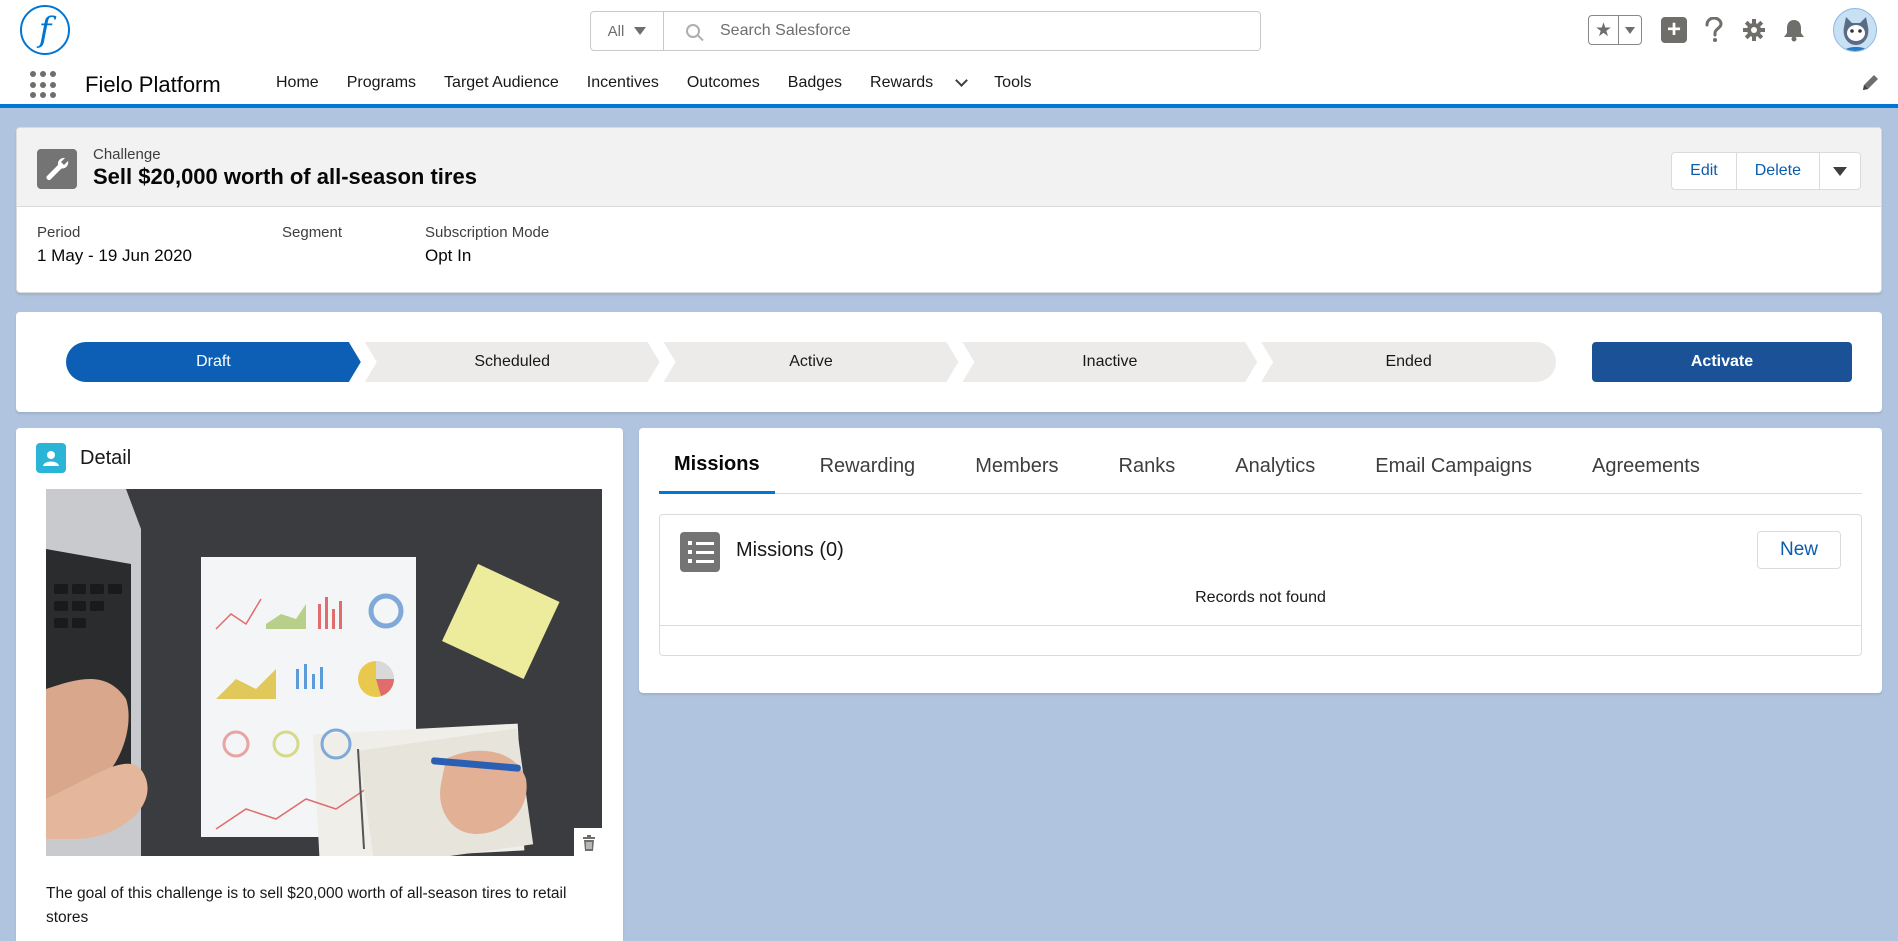 The width and height of the screenshot is (1898, 941). What do you see at coordinates (1604, 30) in the screenshot?
I see `favorites-star-icon: ★` at bounding box center [1604, 30].